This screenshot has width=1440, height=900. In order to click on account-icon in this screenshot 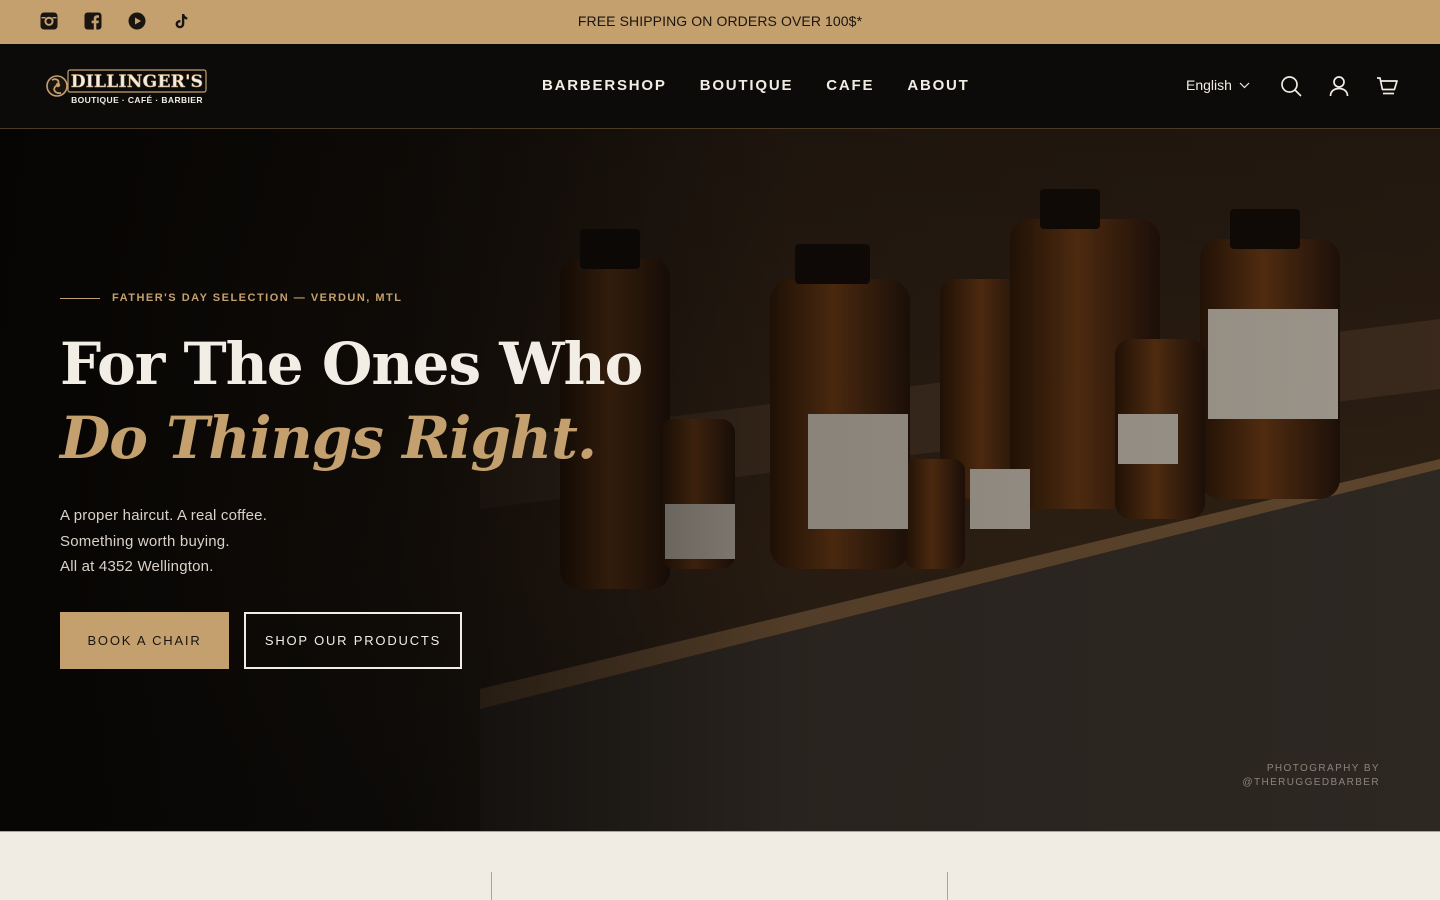, I will do `click(1339, 86)`.